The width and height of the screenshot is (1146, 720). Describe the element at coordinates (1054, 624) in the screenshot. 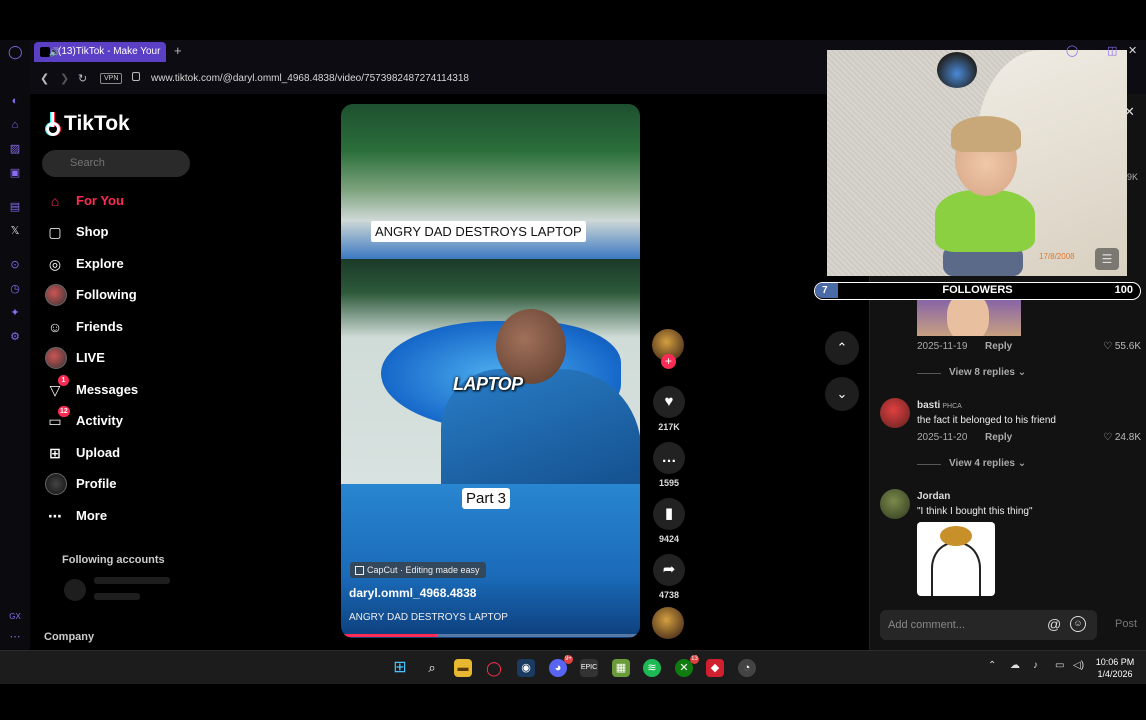

I see `mention-icon: @` at that location.